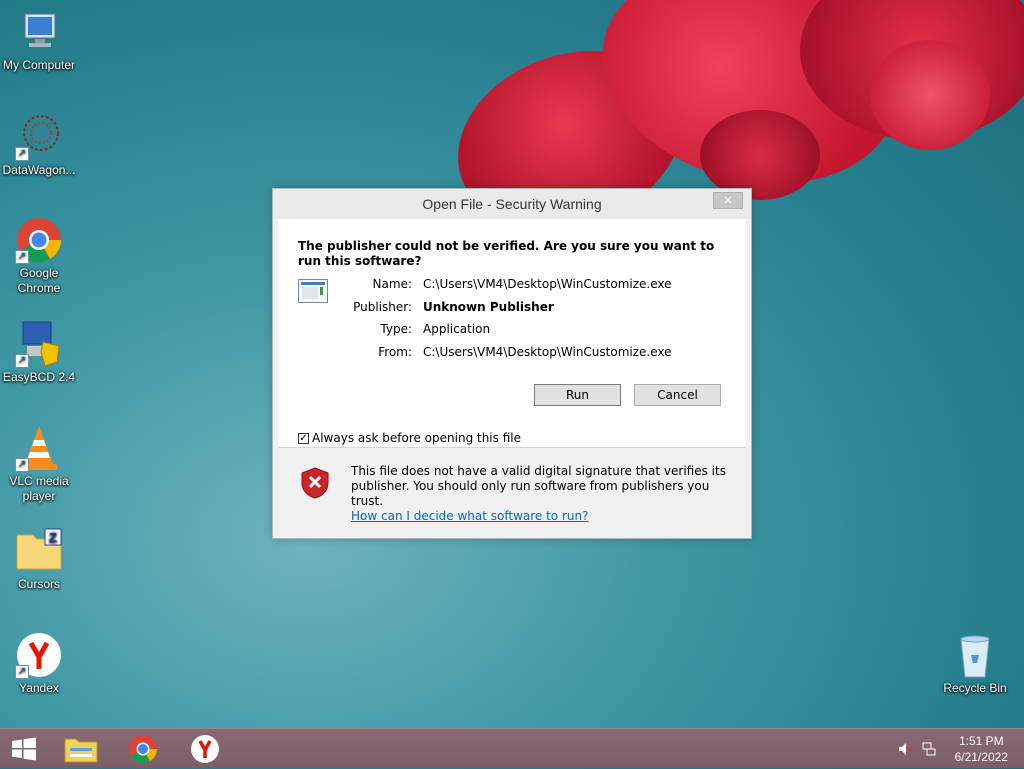  I want to click on always-ask-checkbox: ✓, so click(303, 438).